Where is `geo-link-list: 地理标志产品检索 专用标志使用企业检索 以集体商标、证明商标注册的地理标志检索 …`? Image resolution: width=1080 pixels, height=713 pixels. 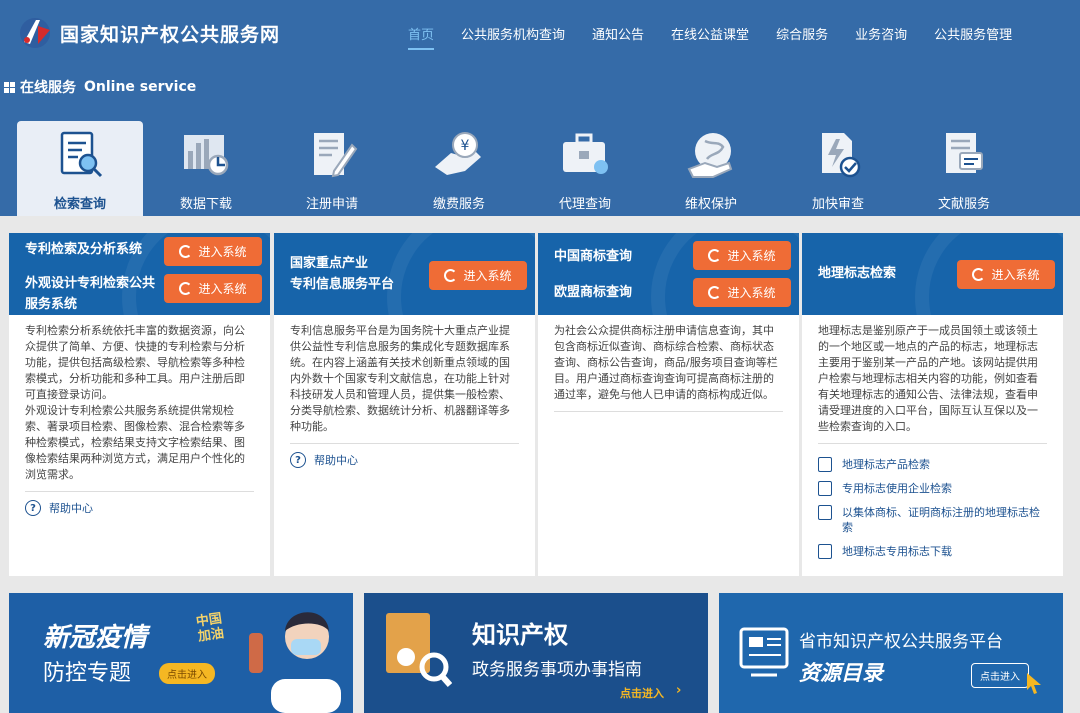
geo-link-list: 地理标志产品检索 专用标志使用企业检索 以集体商标、证明商标注册的地理标志检索 … is located at coordinates (932, 501).